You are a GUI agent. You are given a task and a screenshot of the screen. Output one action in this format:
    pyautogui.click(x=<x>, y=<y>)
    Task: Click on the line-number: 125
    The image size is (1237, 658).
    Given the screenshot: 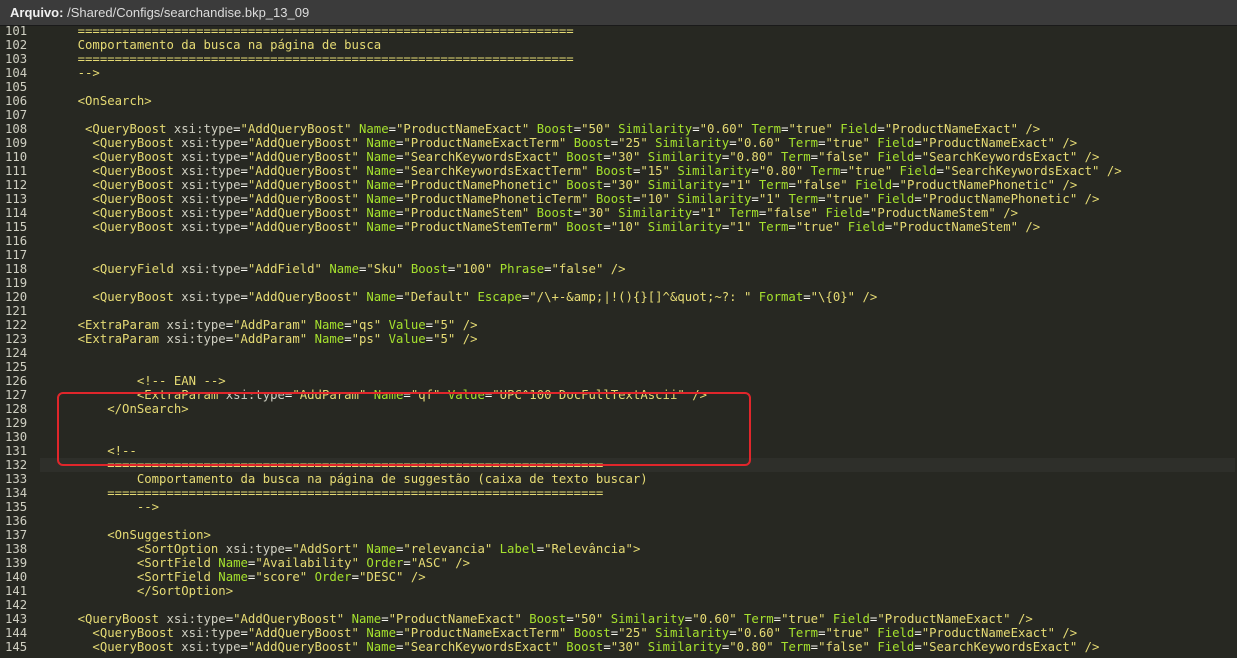 What is the action you would take?
    pyautogui.click(x=16, y=367)
    